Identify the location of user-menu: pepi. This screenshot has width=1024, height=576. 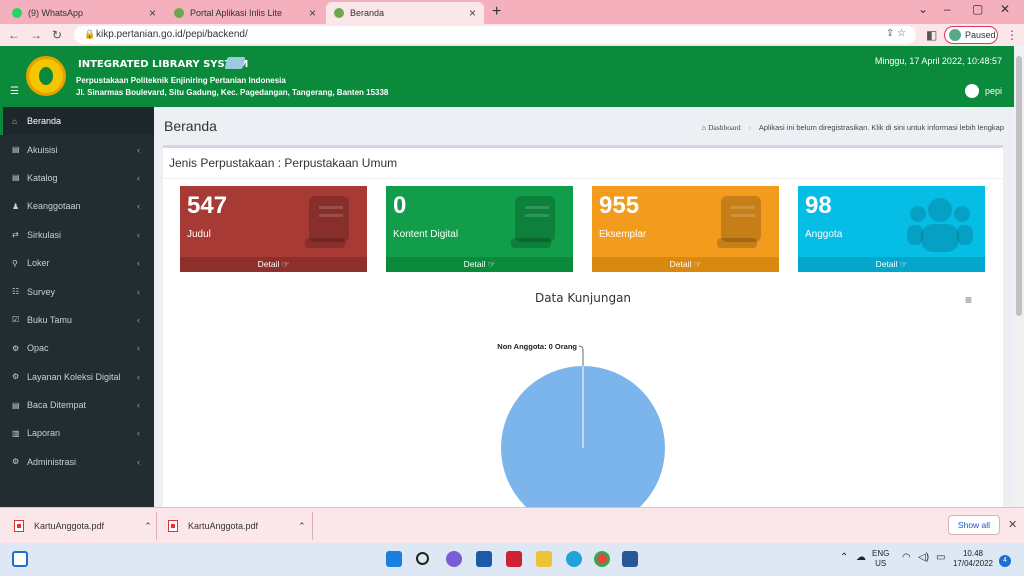
(983, 91).